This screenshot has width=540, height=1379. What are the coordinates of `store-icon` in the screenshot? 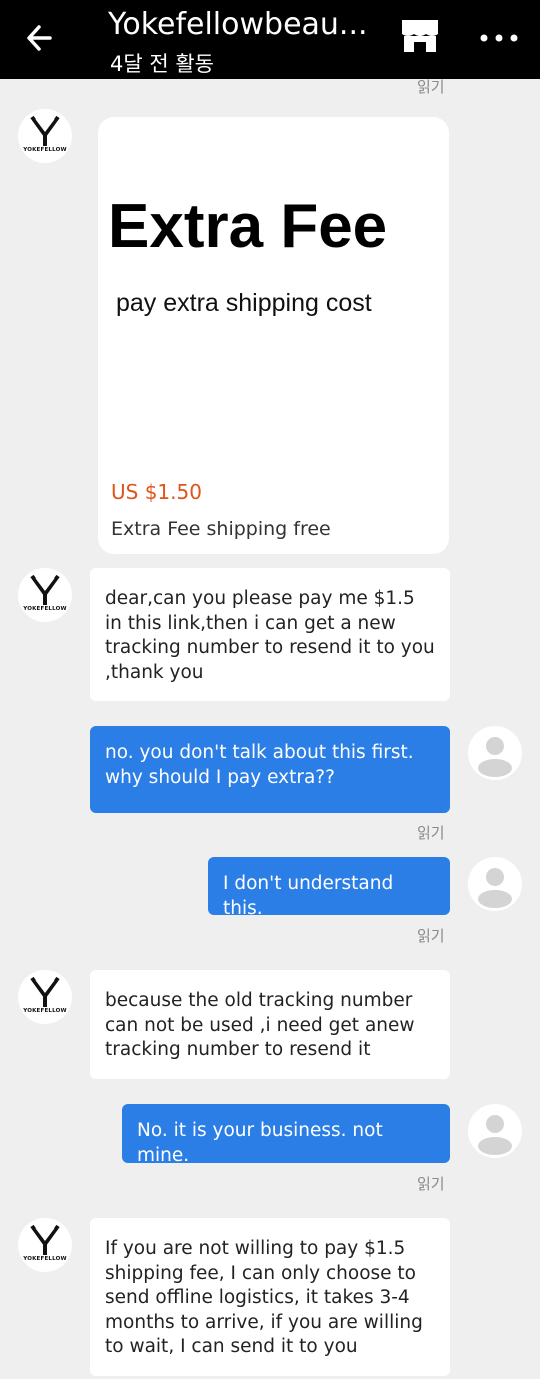 It's located at (420, 36).